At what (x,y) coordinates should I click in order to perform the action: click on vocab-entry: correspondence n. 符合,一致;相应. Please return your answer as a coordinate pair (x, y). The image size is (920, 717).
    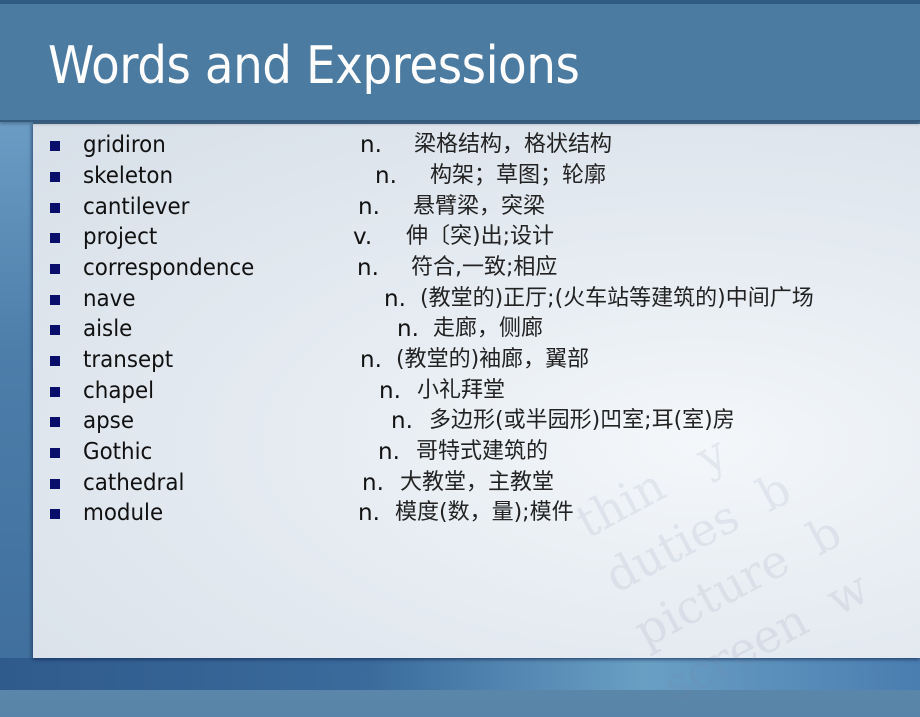
    Looking at the image, I should click on (460, 268).